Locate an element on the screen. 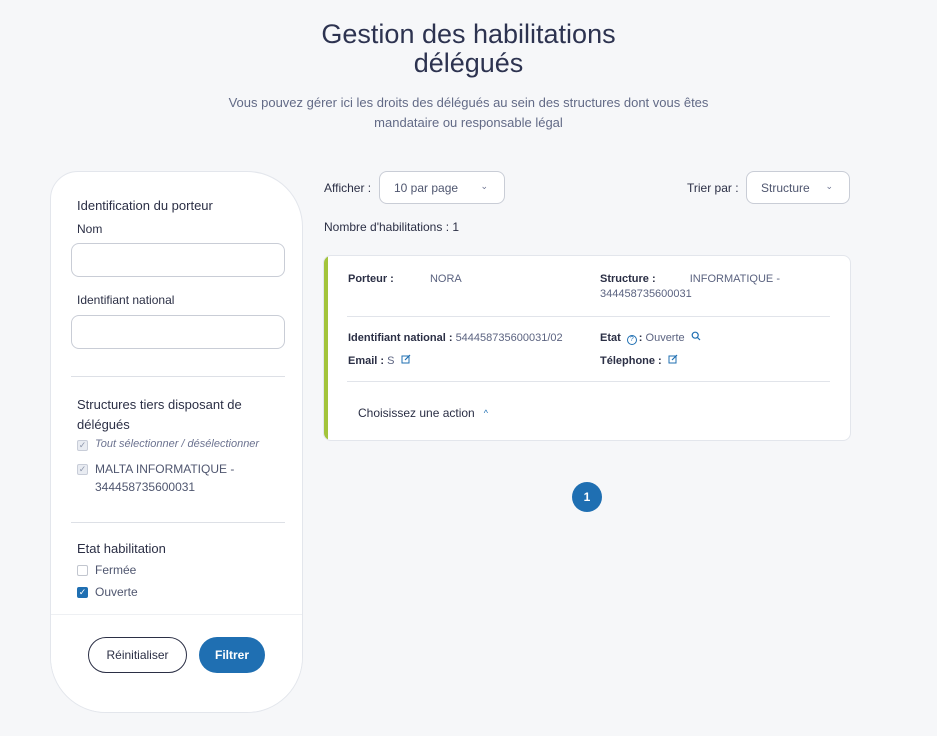 The height and width of the screenshot is (736, 937). per-page-select: 10 par page ⌄ is located at coordinates (442, 187).